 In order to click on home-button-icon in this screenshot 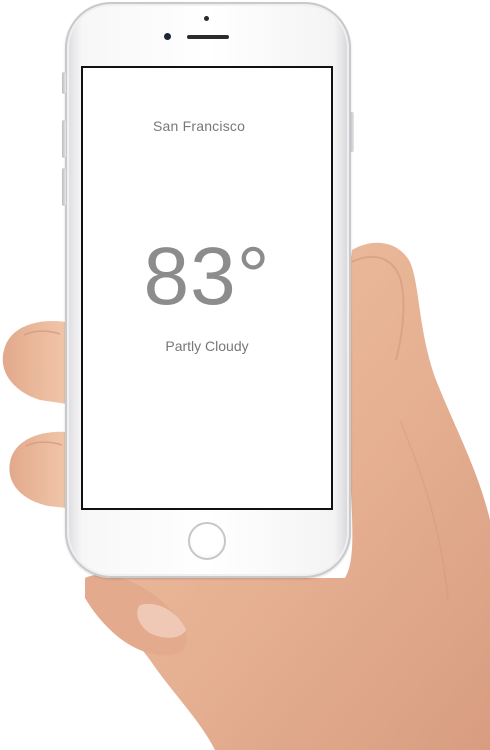, I will do `click(207, 541)`.